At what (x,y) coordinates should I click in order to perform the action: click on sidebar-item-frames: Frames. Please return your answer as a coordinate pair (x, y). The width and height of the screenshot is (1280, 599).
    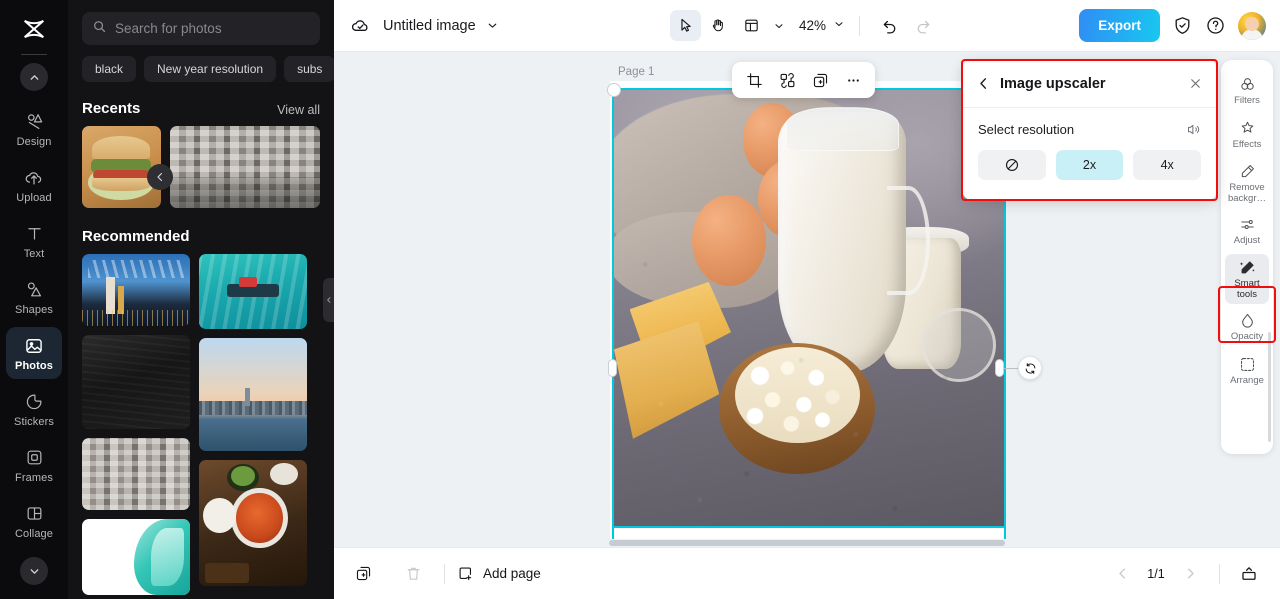
    Looking at the image, I should click on (34, 465).